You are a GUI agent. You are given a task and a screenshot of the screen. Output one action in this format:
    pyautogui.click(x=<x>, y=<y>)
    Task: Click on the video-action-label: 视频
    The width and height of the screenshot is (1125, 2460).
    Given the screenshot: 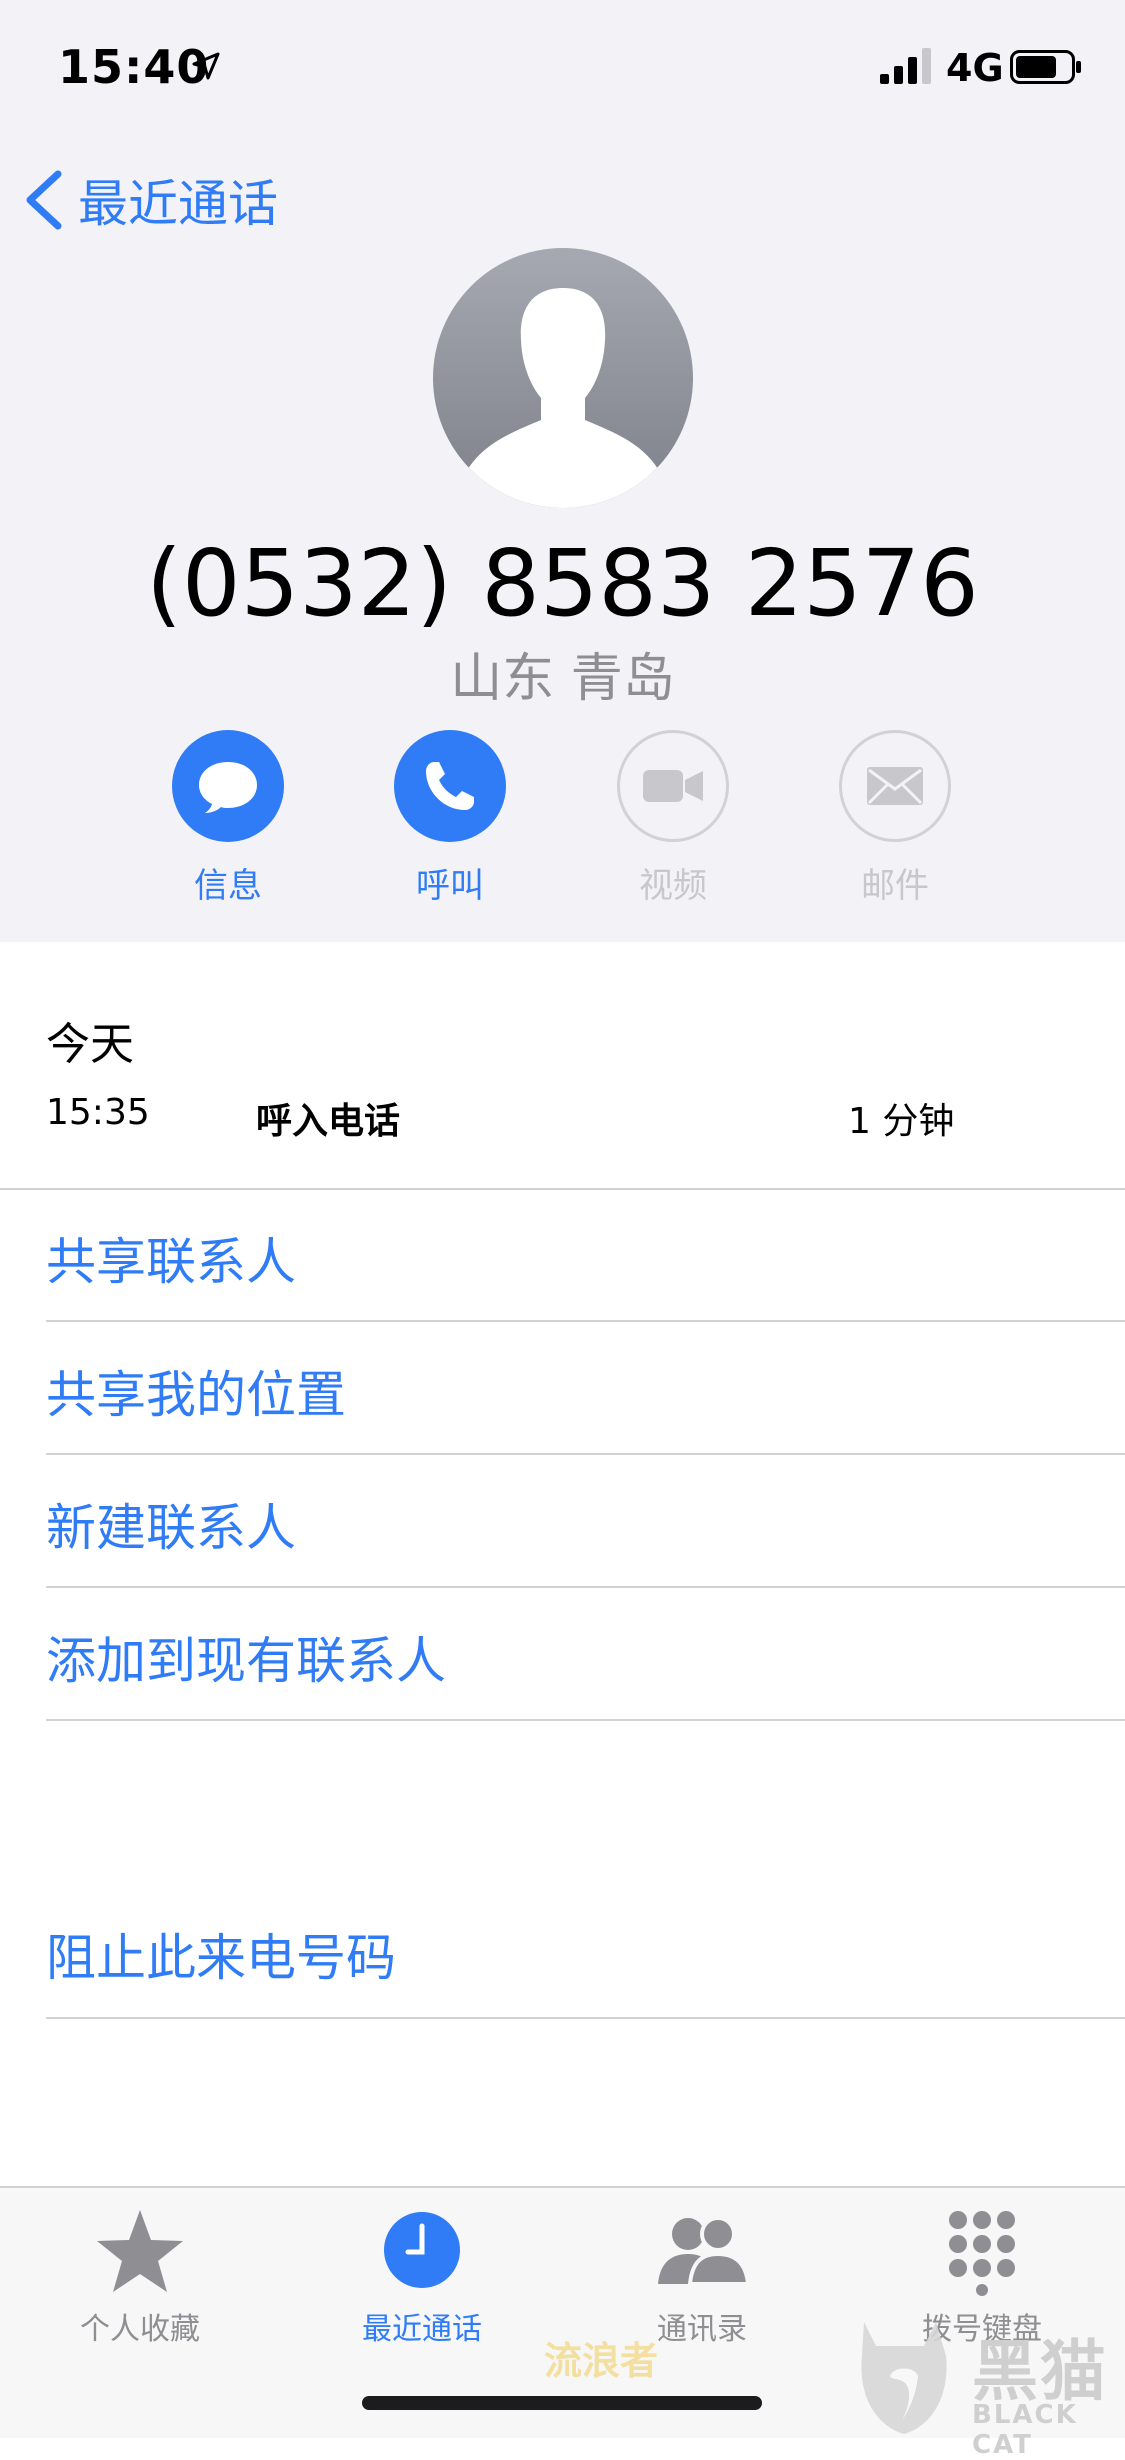 What is the action you would take?
    pyautogui.click(x=673, y=886)
    